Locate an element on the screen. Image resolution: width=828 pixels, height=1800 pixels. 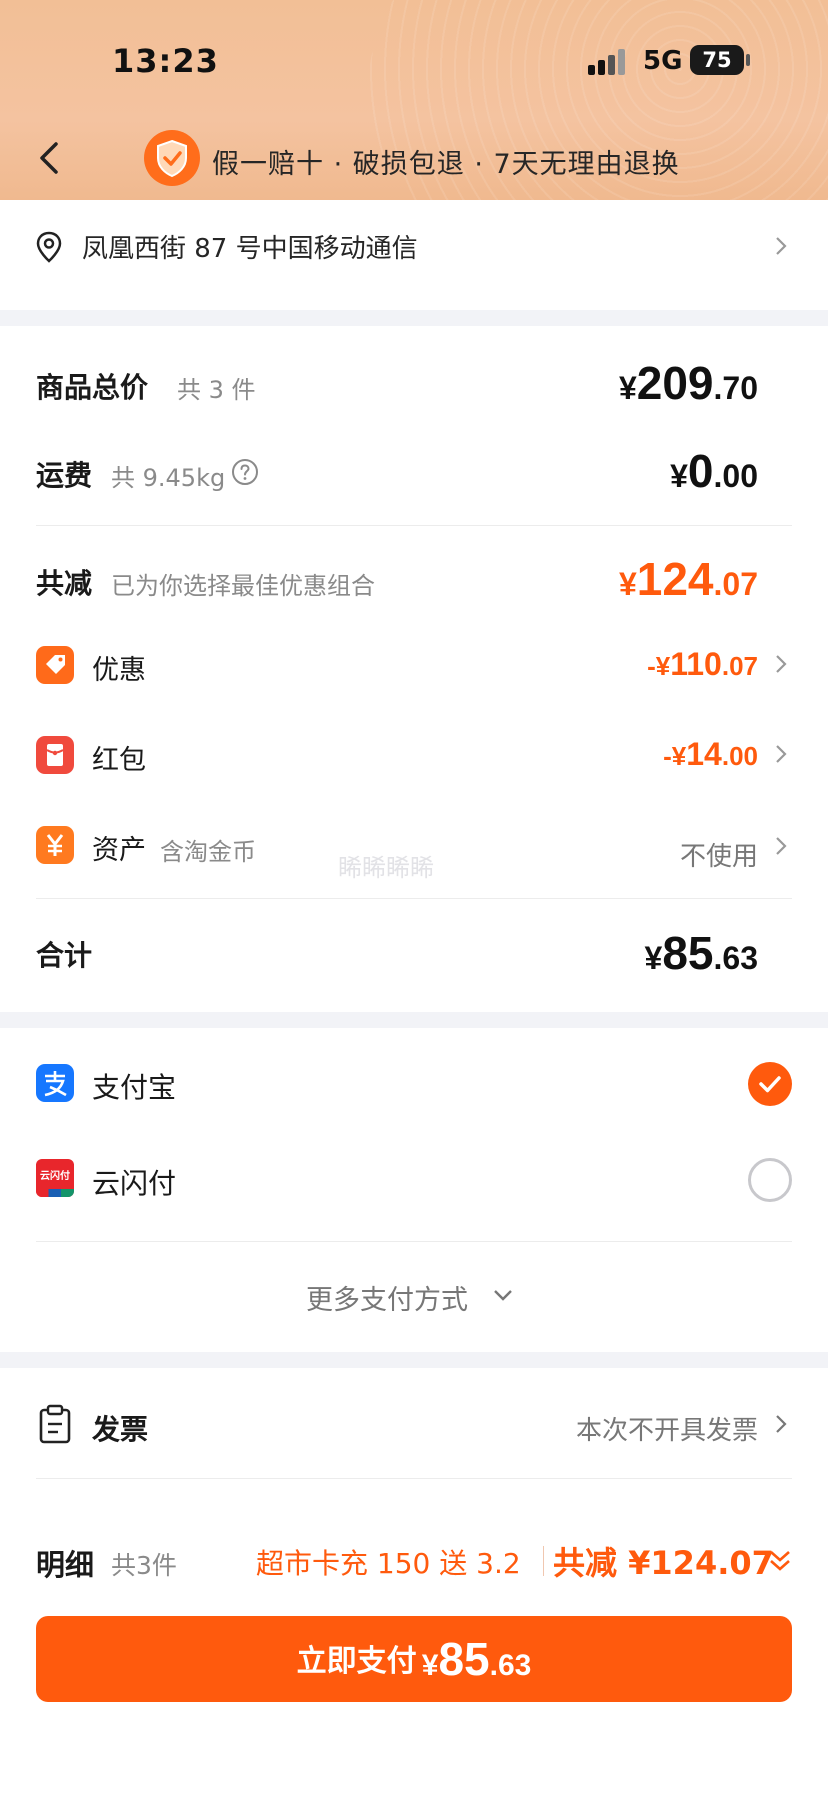
nav-bar: 假一赔十 · 破损包退 · 7天无理由退换 is located at coordinates (414, 160).